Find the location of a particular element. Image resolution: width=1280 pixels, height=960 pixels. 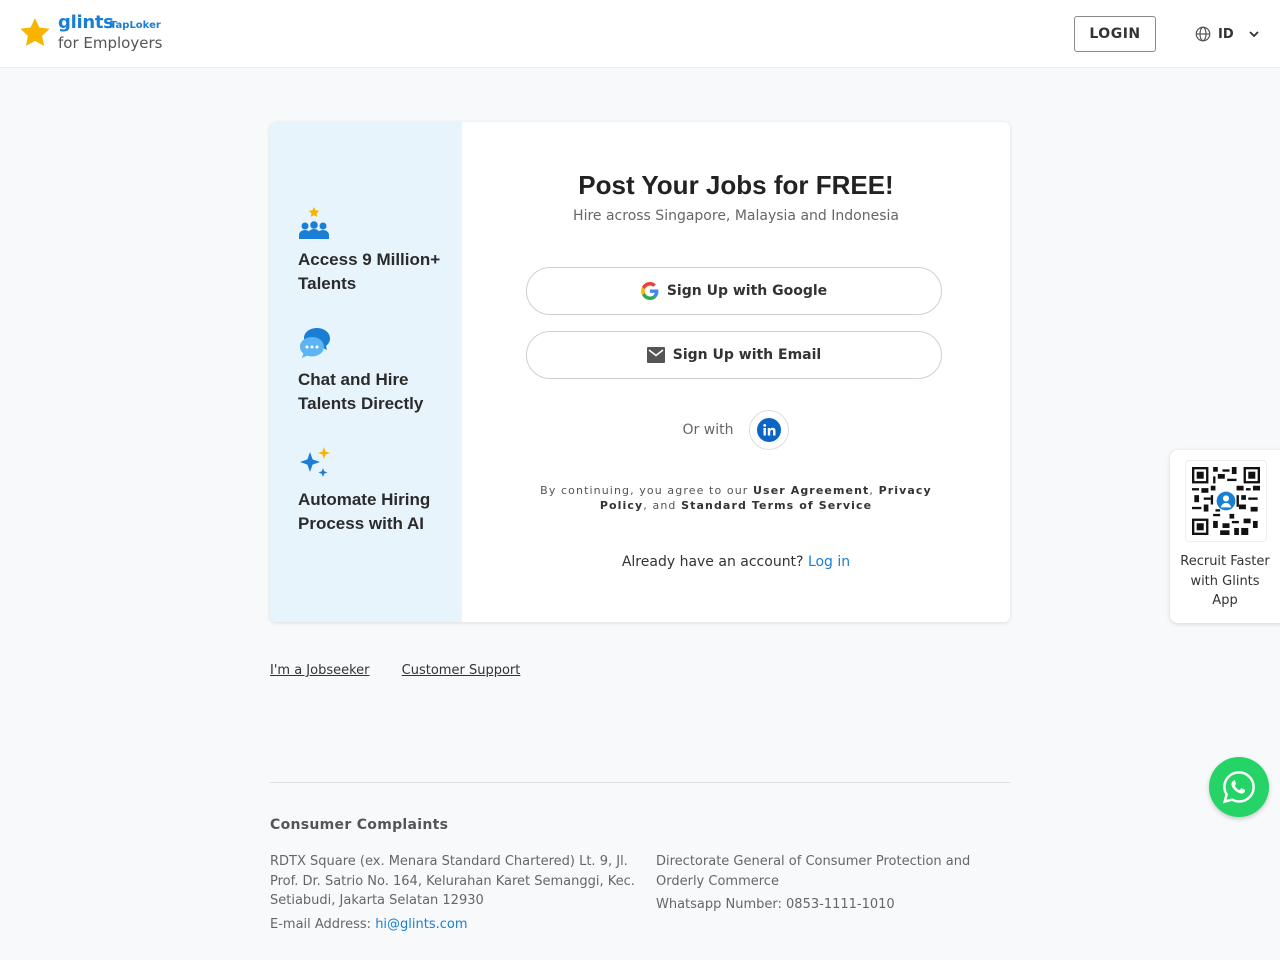

star-logo-icon is located at coordinates (35, 32).